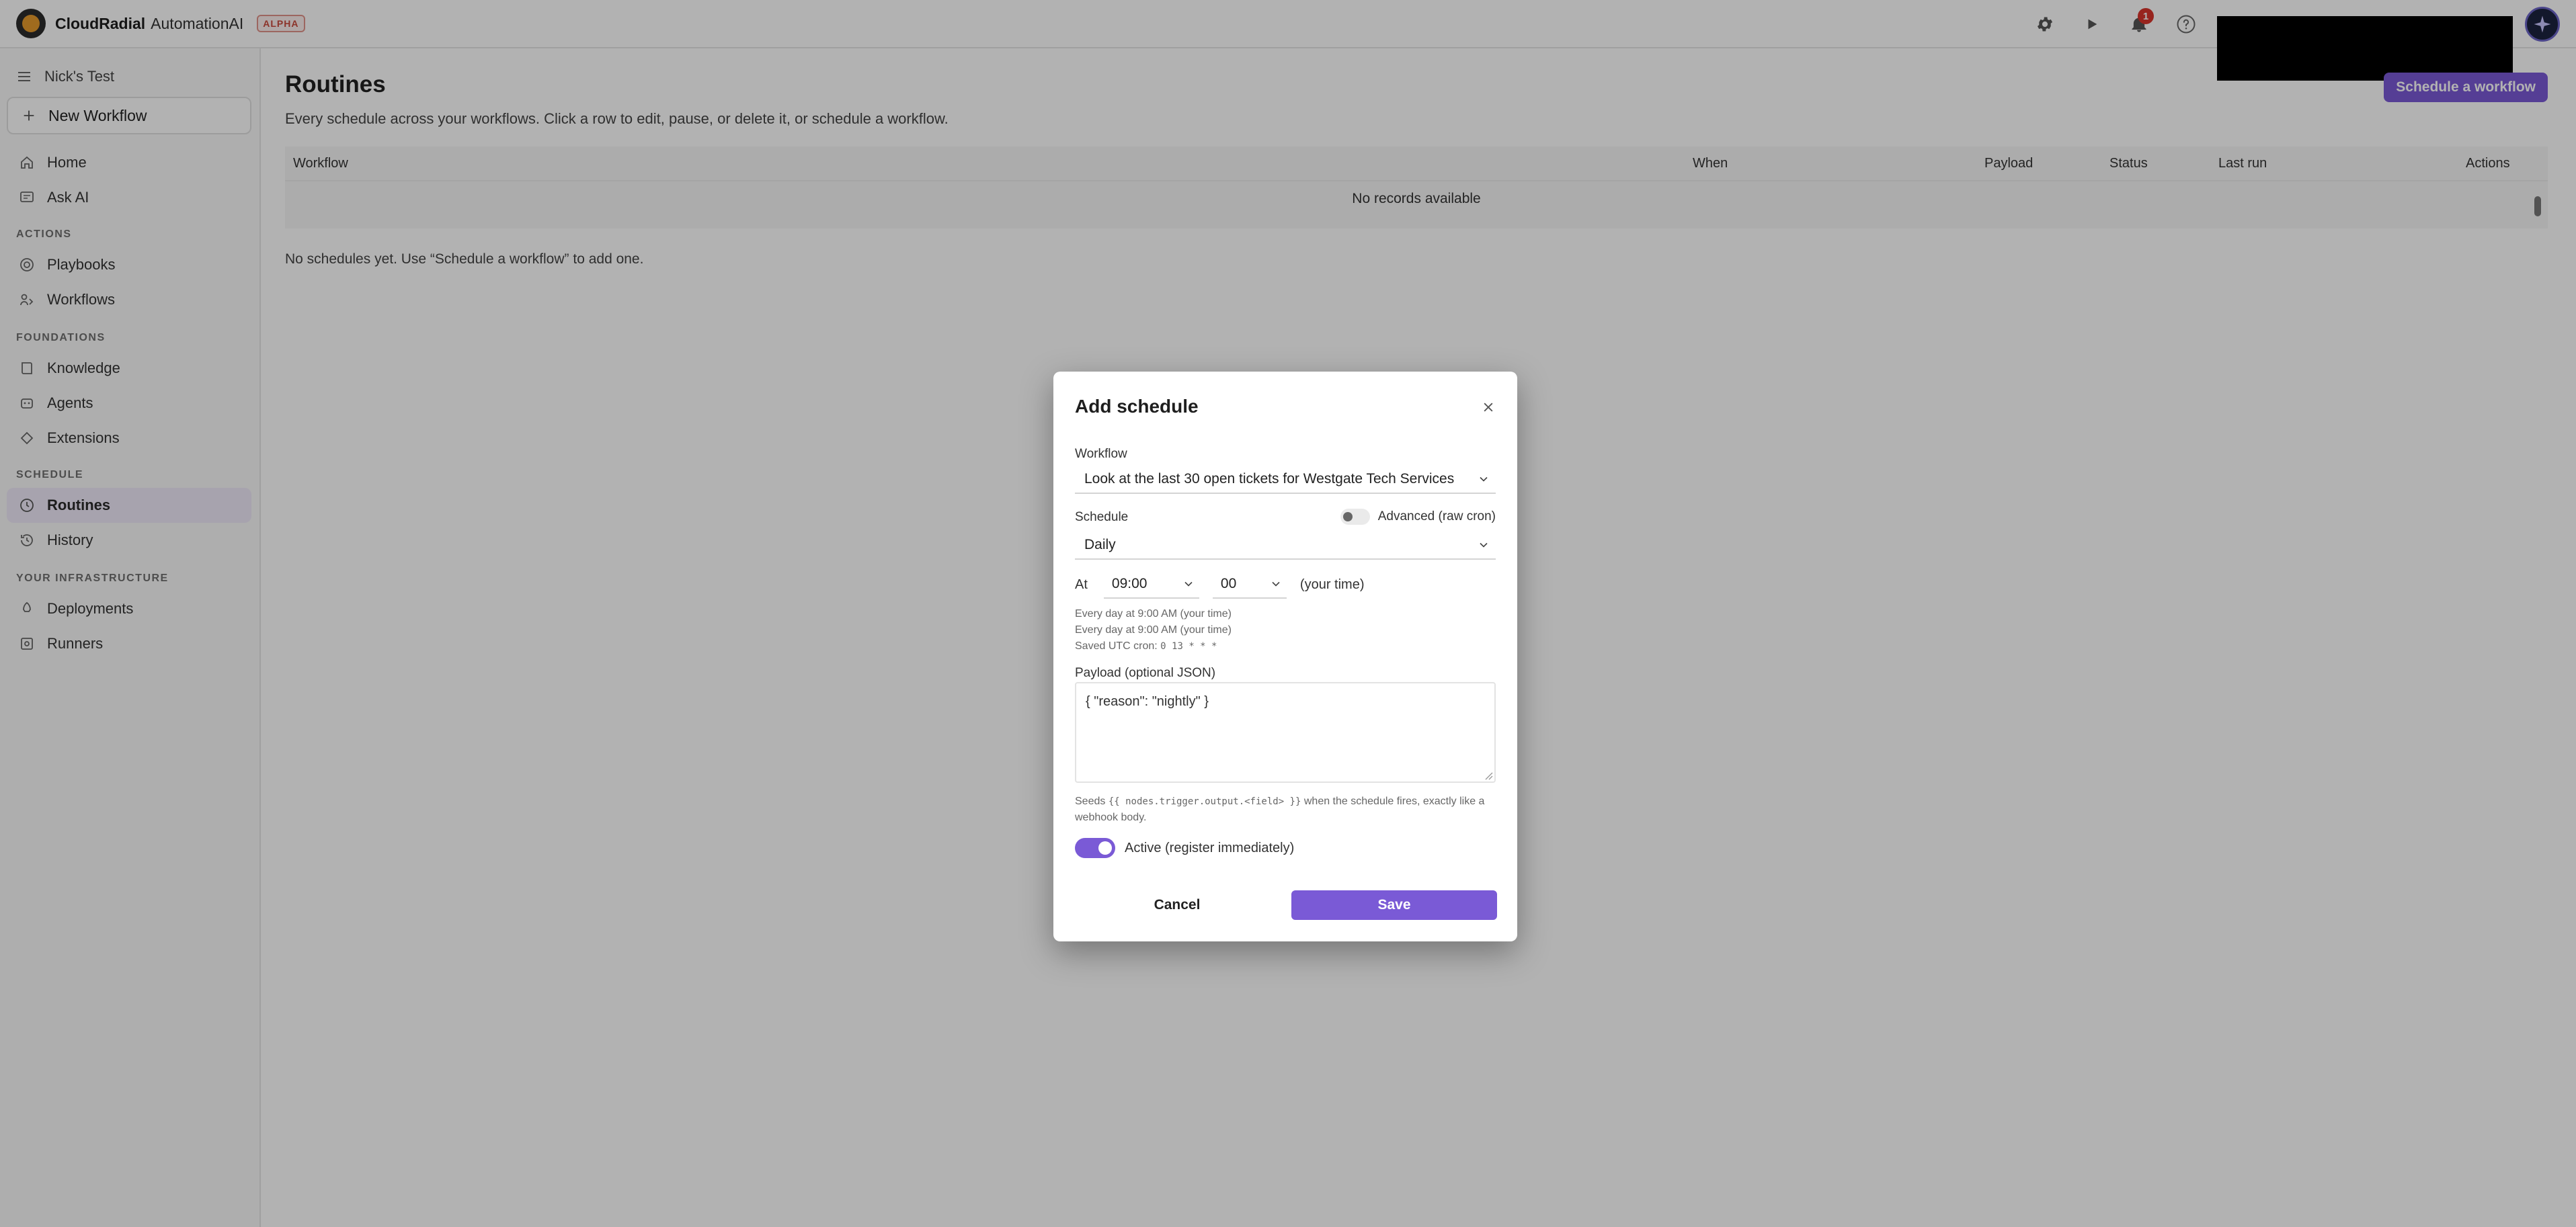 This screenshot has width=2576, height=1227. Describe the element at coordinates (1081, 584) in the screenshot. I see `at-label: At` at that location.